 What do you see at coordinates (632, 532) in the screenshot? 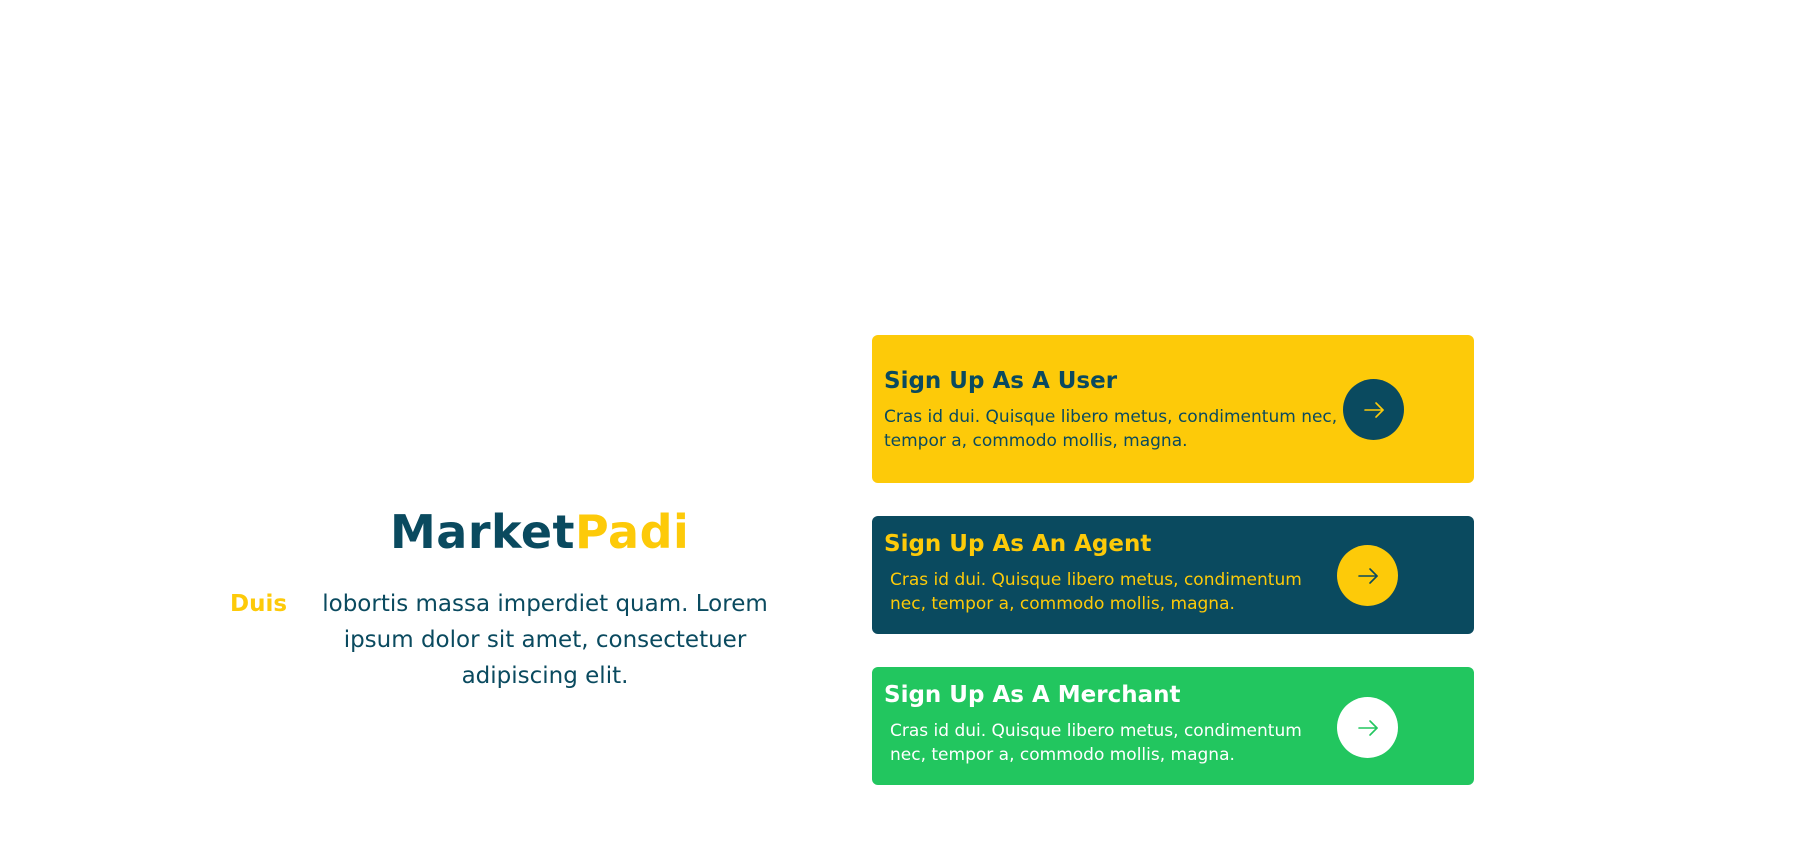
I see `brand-name-part2: Padi` at bounding box center [632, 532].